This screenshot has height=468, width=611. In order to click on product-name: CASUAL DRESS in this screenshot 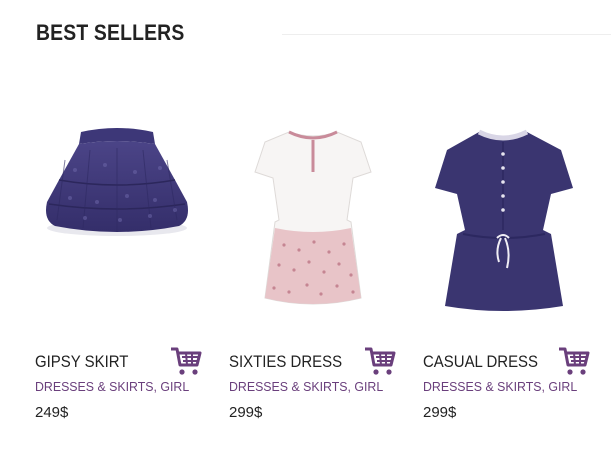, I will do `click(480, 362)`.